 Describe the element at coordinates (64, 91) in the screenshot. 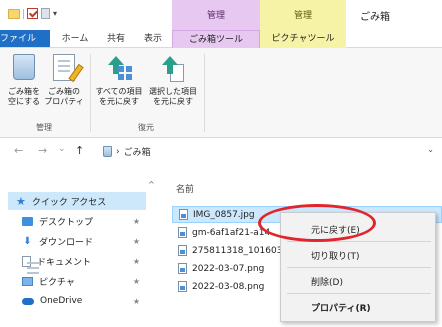

I see `button-label: ごみ箱の` at that location.